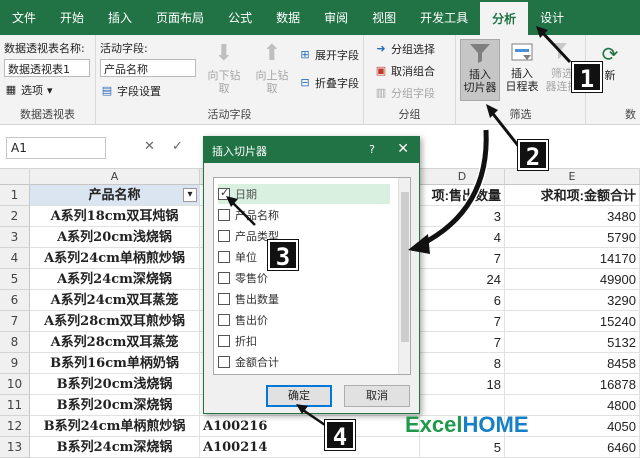 This screenshot has height=458, width=640. Describe the element at coordinates (115, 177) in the screenshot. I see `column-header-a: A` at that location.